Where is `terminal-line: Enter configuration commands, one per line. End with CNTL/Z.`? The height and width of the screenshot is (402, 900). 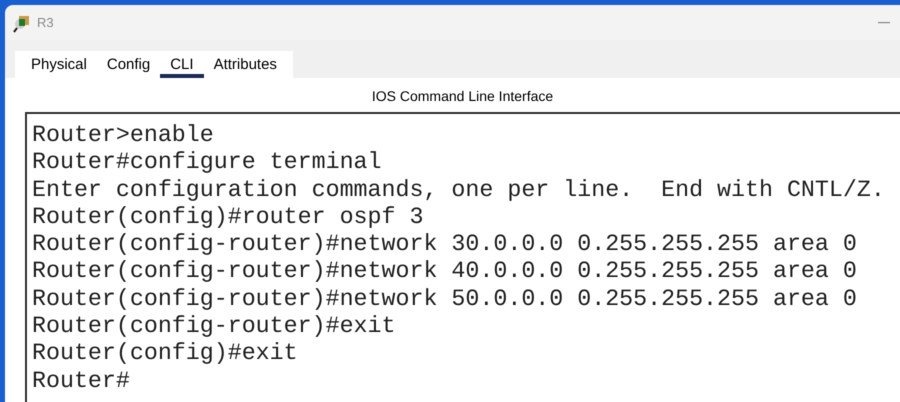 terminal-line: Enter configuration commands, one per line. End with CNTL/Z. is located at coordinates (459, 190).